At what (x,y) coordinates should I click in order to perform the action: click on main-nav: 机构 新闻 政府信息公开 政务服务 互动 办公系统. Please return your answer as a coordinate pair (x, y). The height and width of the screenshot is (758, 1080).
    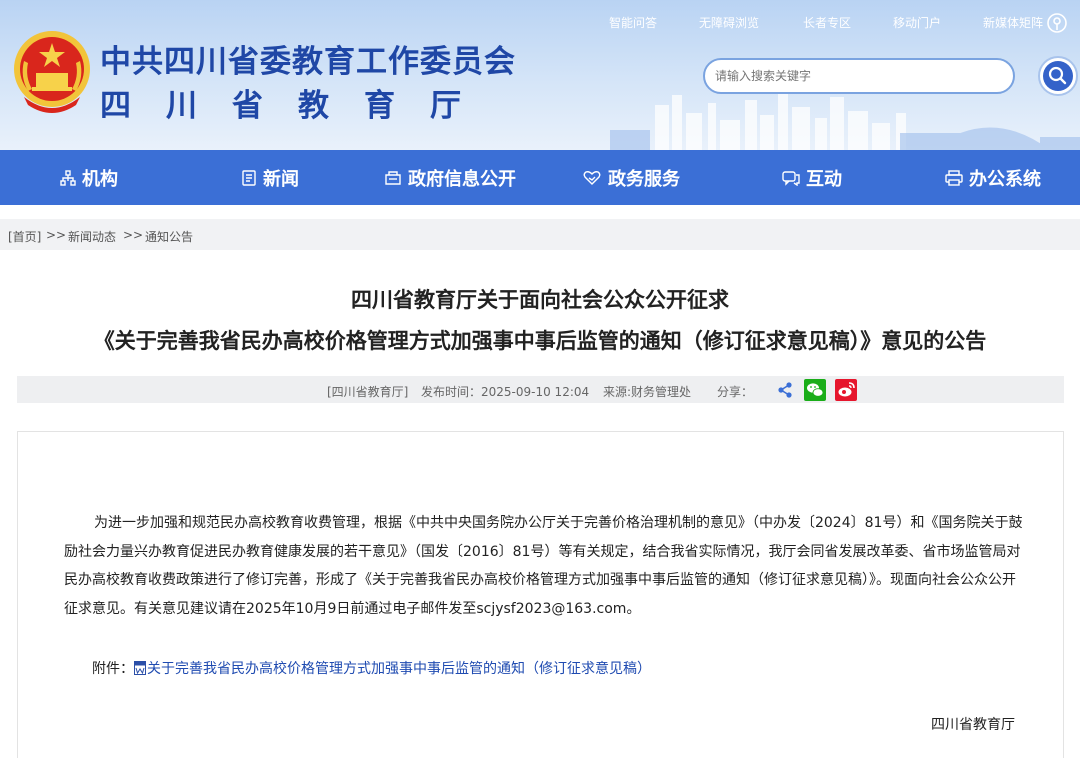
    Looking at the image, I should click on (540, 177).